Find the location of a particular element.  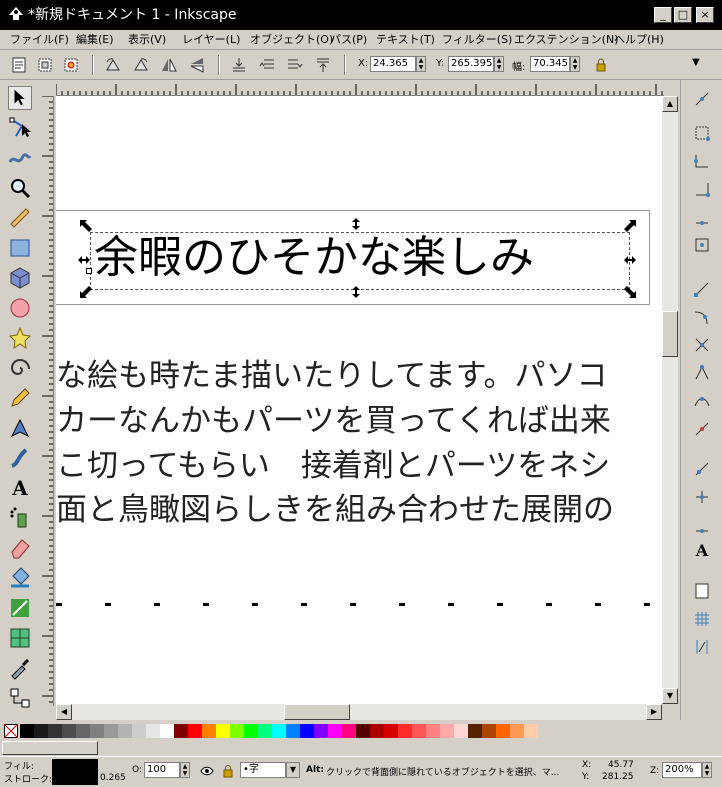

snap-grid-icon is located at coordinates (702, 619).